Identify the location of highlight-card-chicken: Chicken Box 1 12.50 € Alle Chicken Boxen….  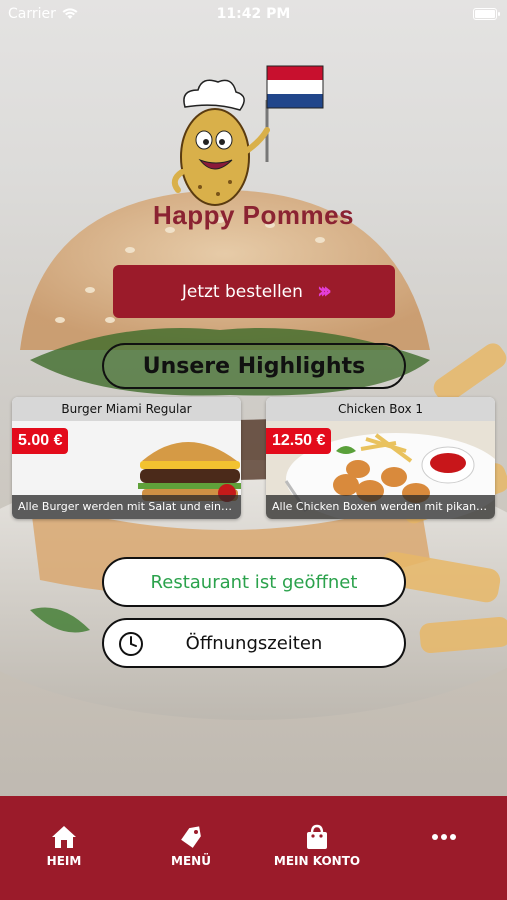
(380, 458).